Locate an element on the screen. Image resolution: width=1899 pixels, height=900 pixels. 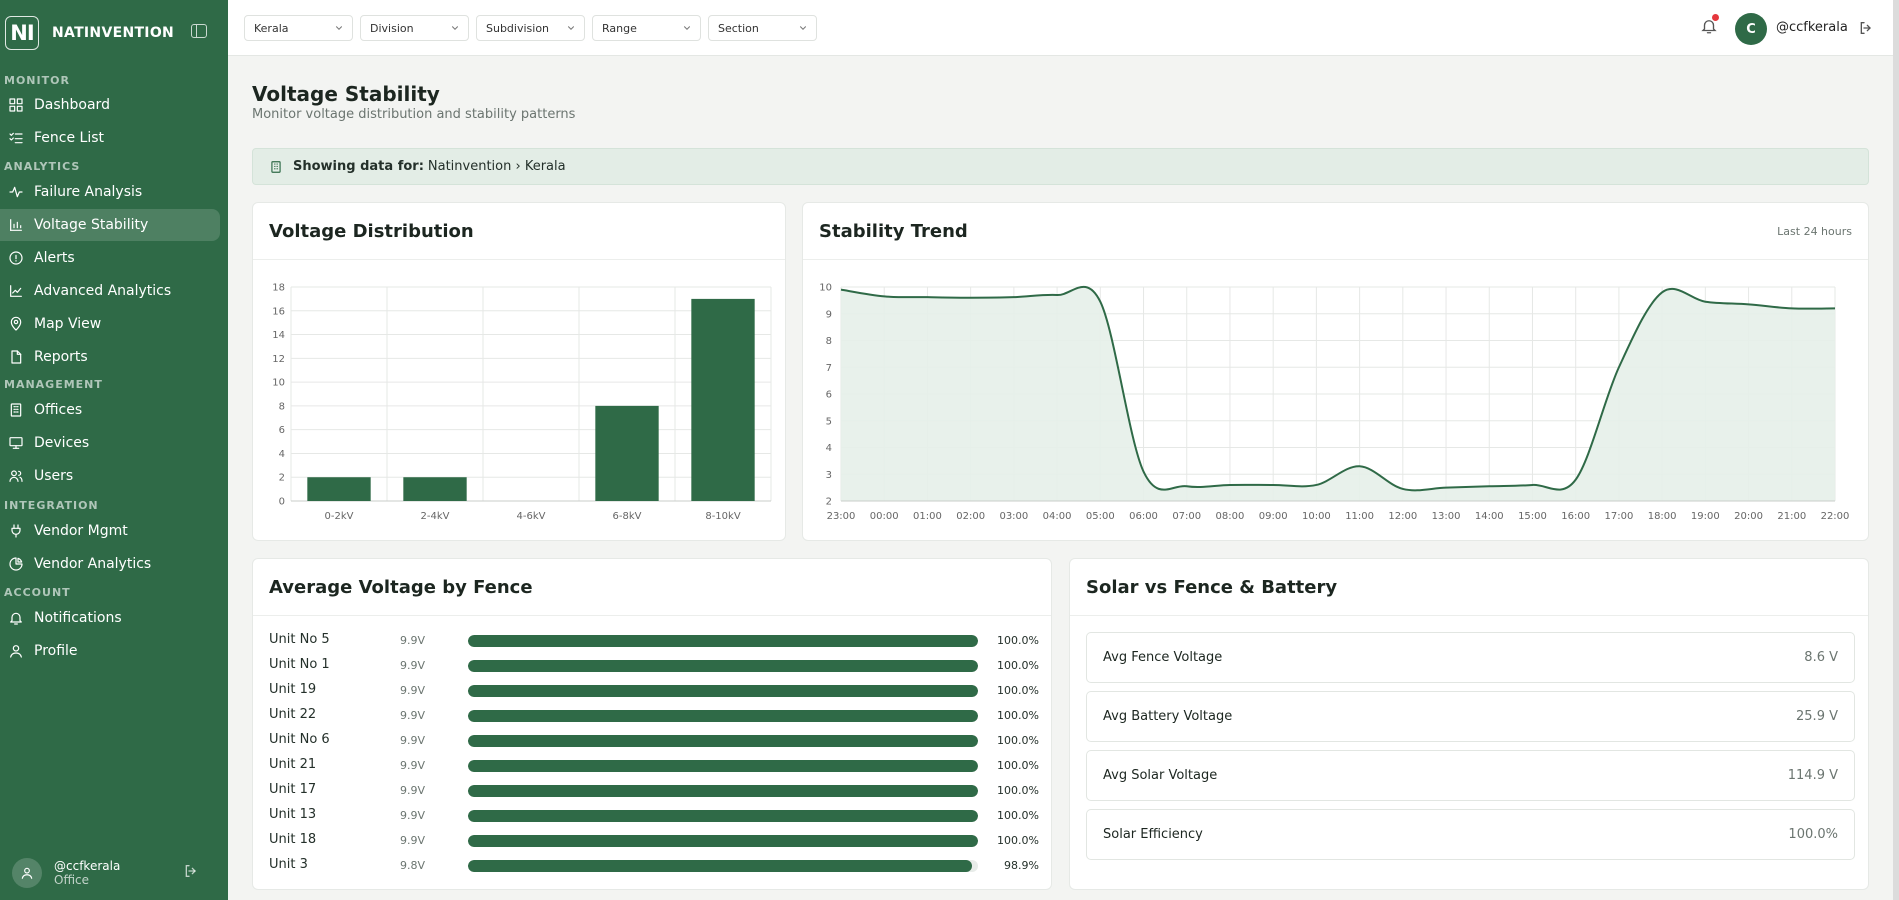
sidebar-toggle-icon is located at coordinates (199, 31).